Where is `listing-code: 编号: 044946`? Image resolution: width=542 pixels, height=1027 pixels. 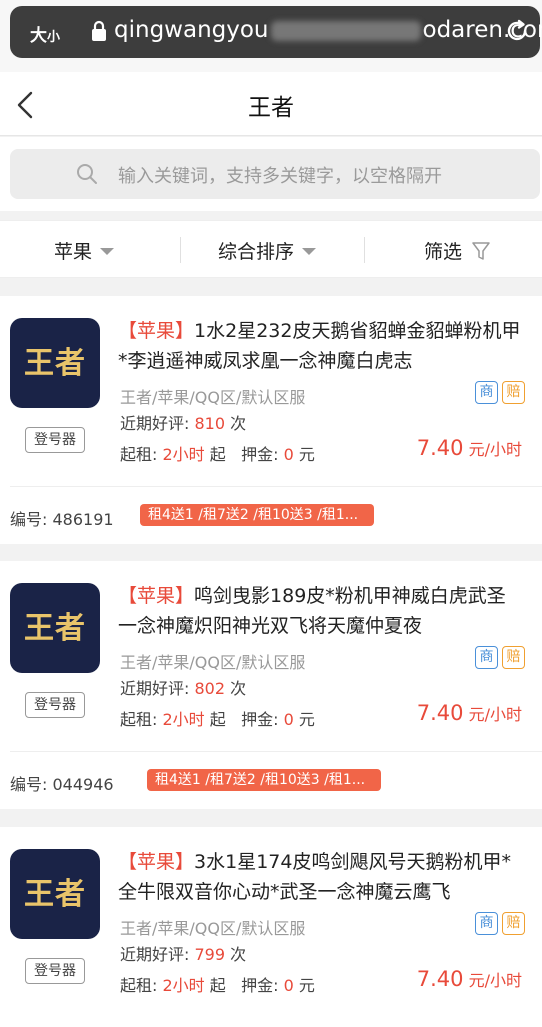 listing-code: 编号: 044946 is located at coordinates (62, 784).